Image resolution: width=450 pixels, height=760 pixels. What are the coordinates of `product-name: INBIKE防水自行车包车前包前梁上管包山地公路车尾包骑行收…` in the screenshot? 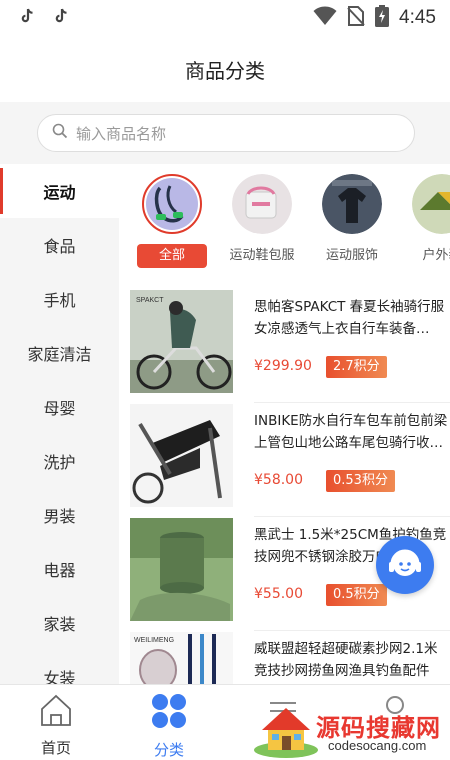 It's located at (351, 432).